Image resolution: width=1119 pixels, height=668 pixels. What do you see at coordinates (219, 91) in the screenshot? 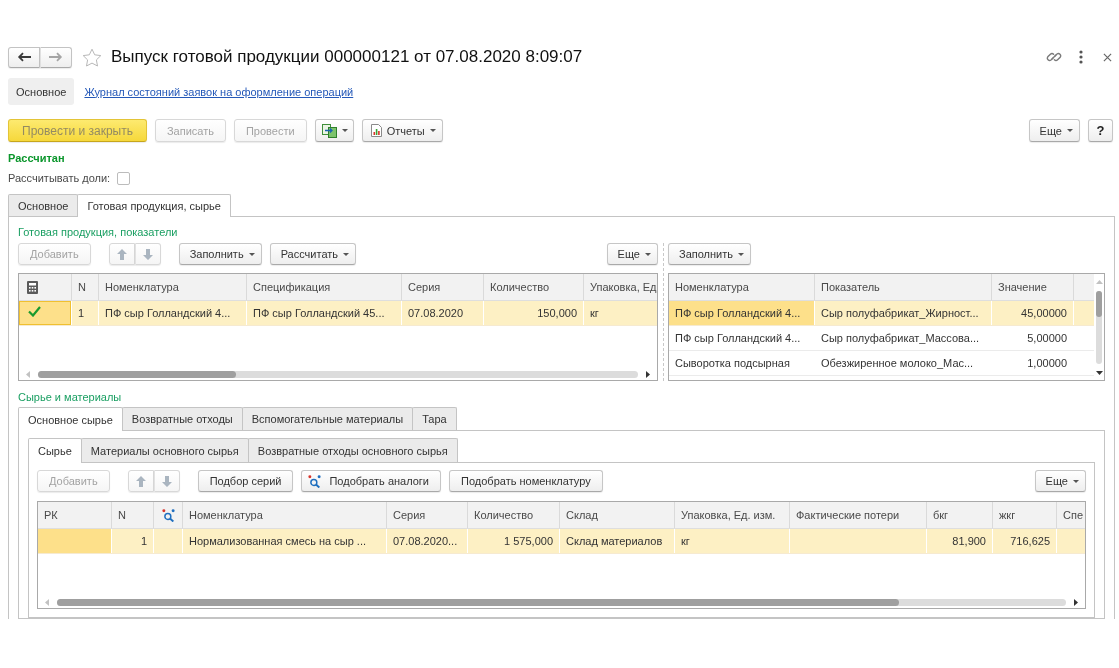
I see `link: Журнал состояний заявок на оформление операций` at bounding box center [219, 91].